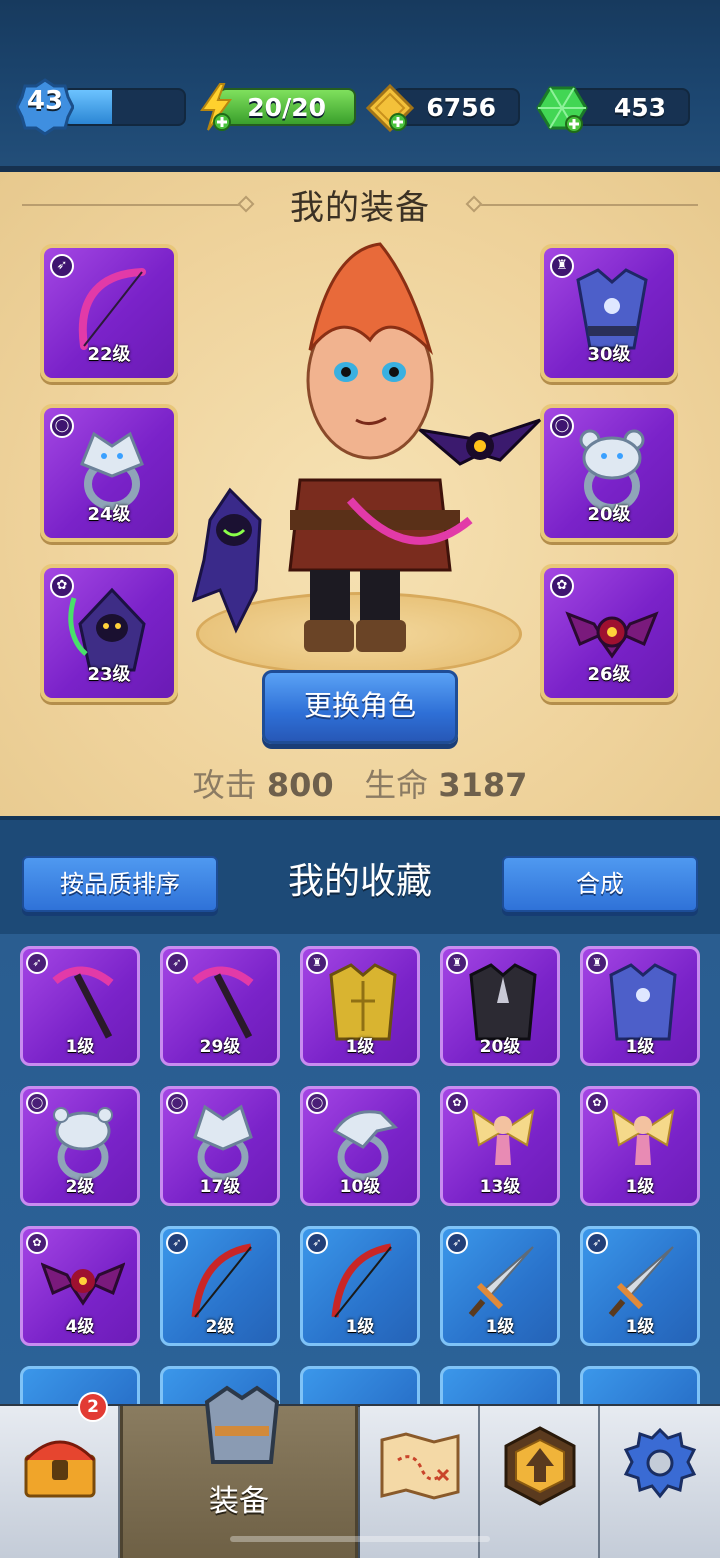 The height and width of the screenshot is (1558, 720). I want to click on item-level: 17级, so click(220, 1187).